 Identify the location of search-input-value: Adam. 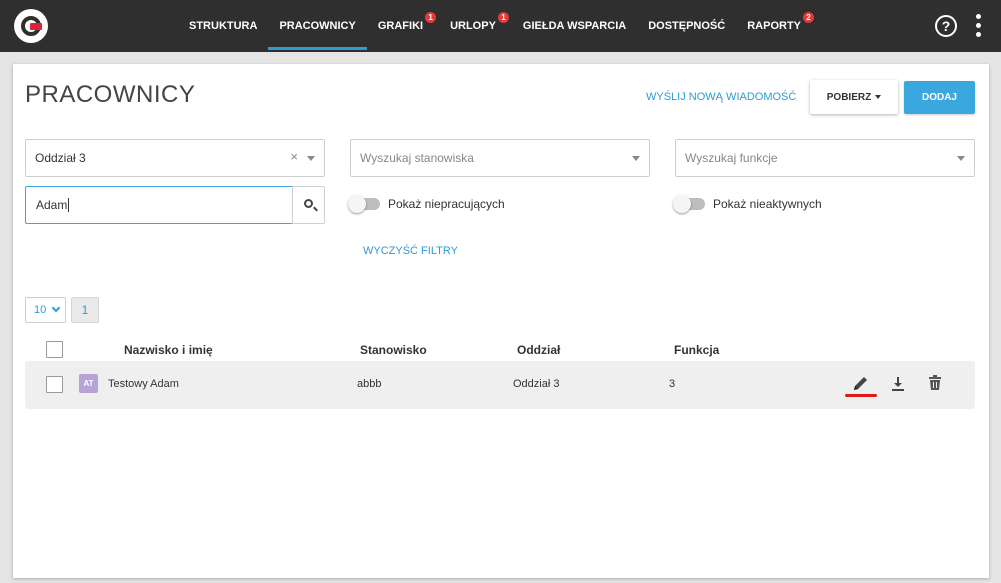
(52, 205).